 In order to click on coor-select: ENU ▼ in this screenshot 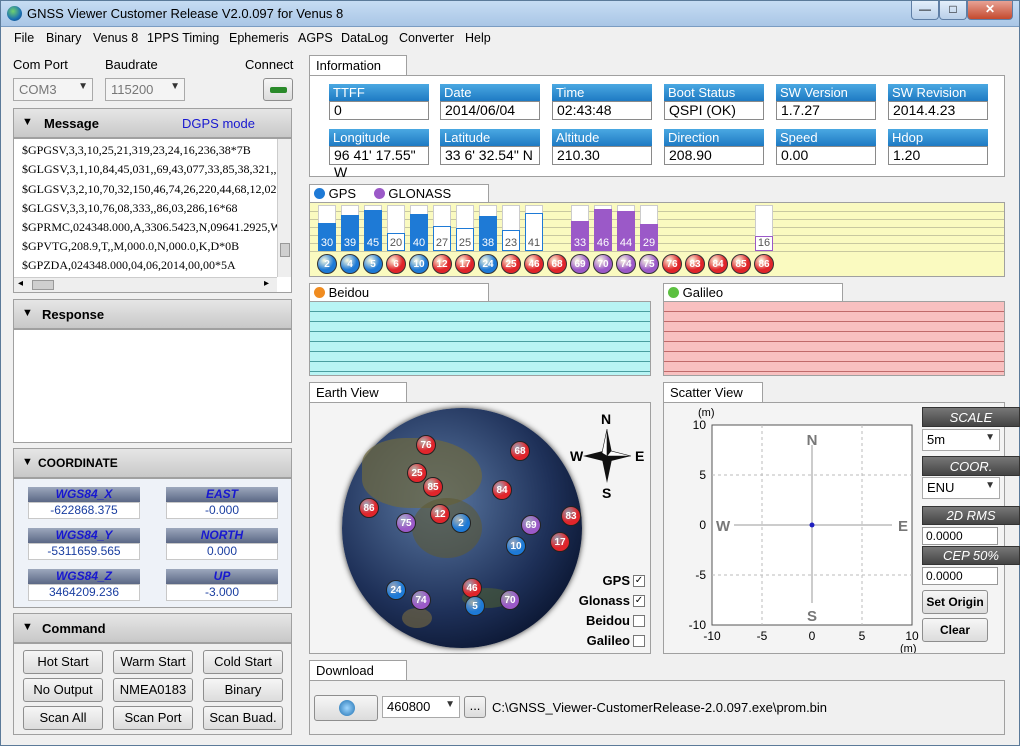, I will do `click(961, 488)`.